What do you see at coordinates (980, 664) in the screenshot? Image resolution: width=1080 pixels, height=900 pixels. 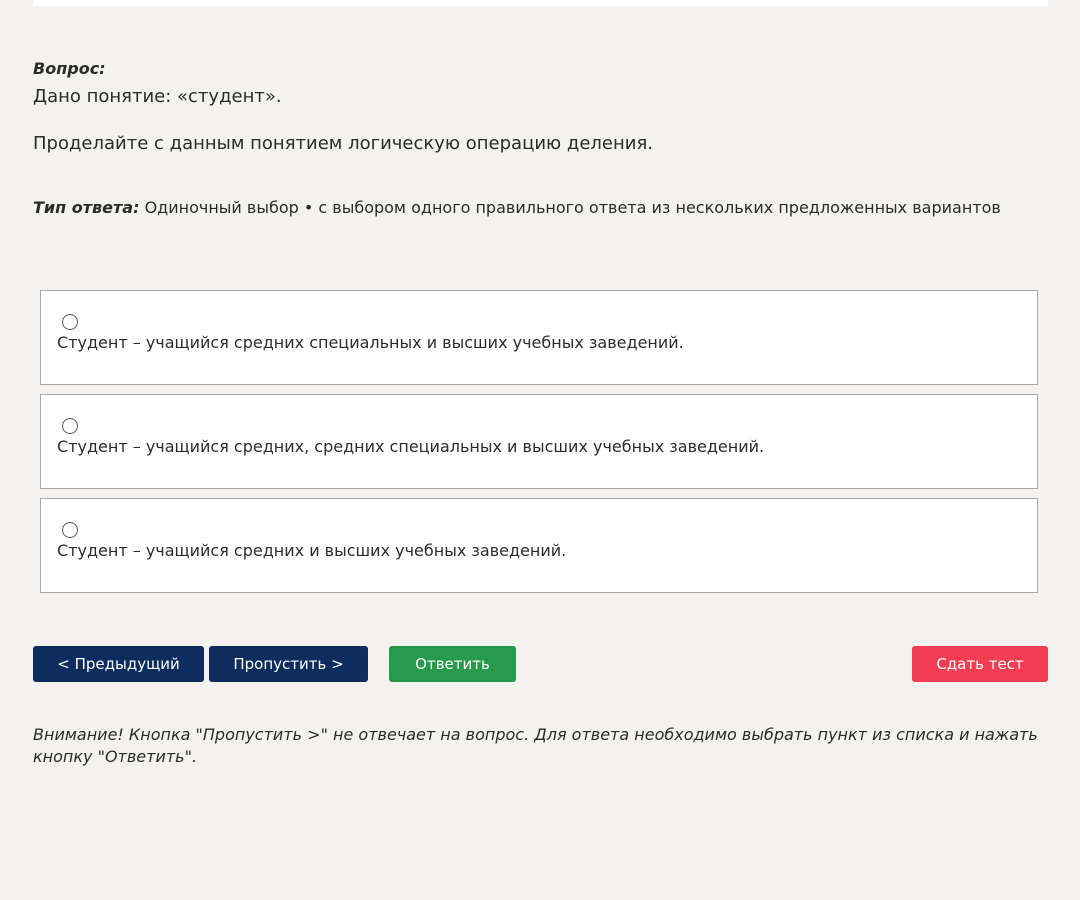 I see `submit-test-button: Сдать тест` at bounding box center [980, 664].